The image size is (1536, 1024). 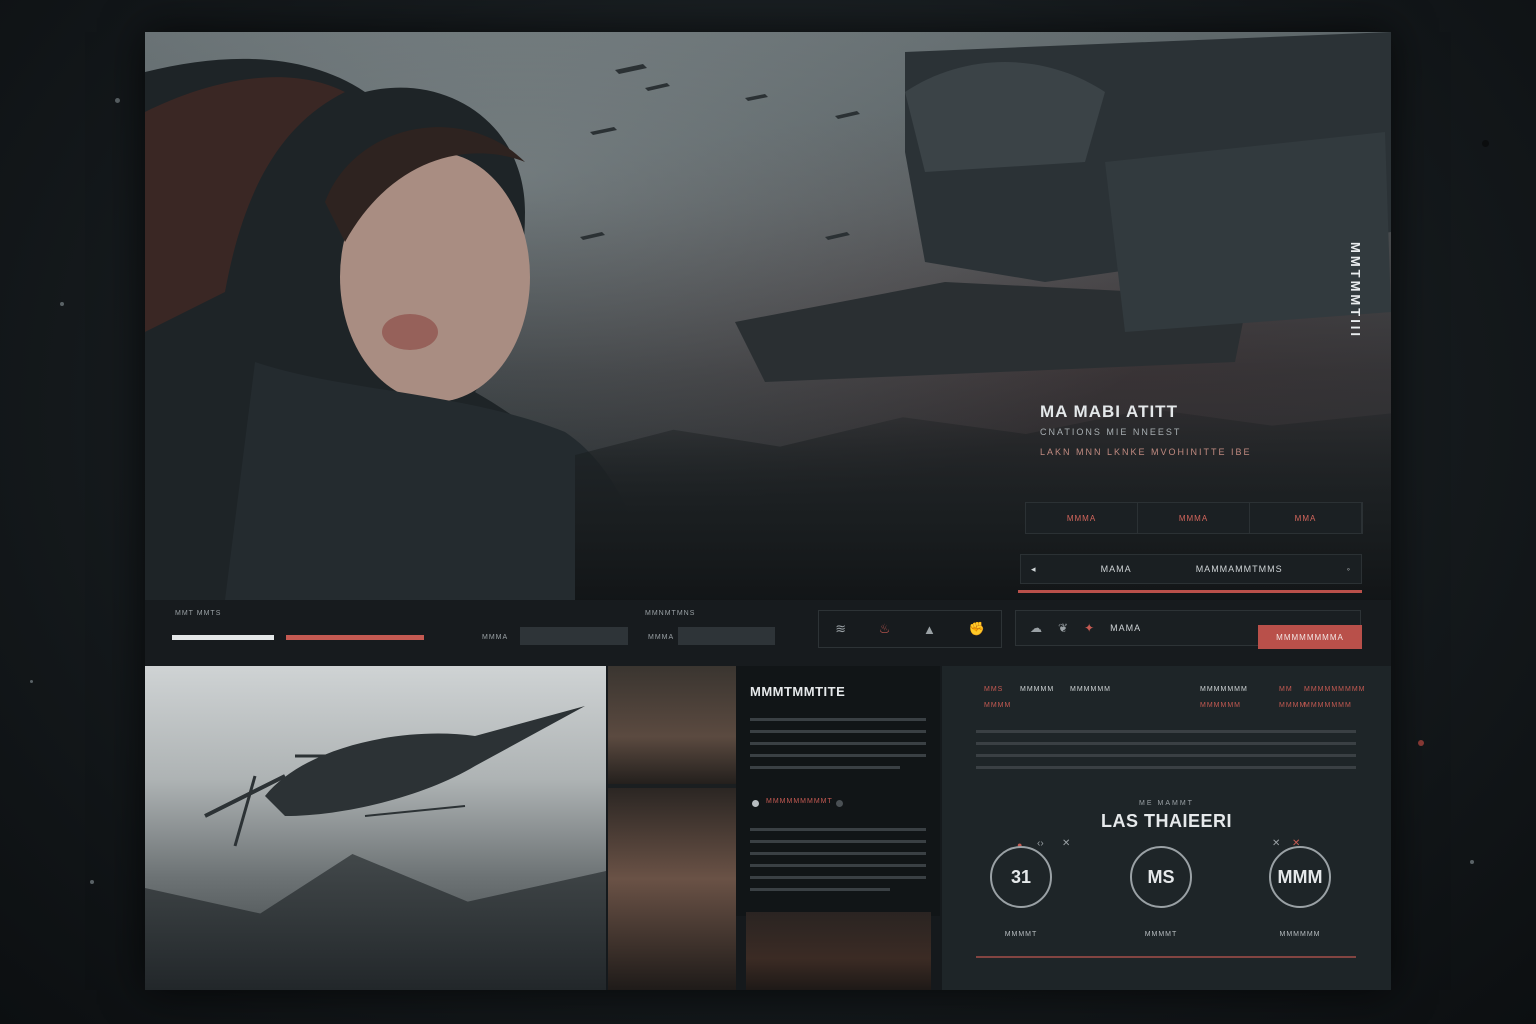 What do you see at coordinates (1063, 628) in the screenshot?
I see `leaf-icon: ❦` at bounding box center [1063, 628].